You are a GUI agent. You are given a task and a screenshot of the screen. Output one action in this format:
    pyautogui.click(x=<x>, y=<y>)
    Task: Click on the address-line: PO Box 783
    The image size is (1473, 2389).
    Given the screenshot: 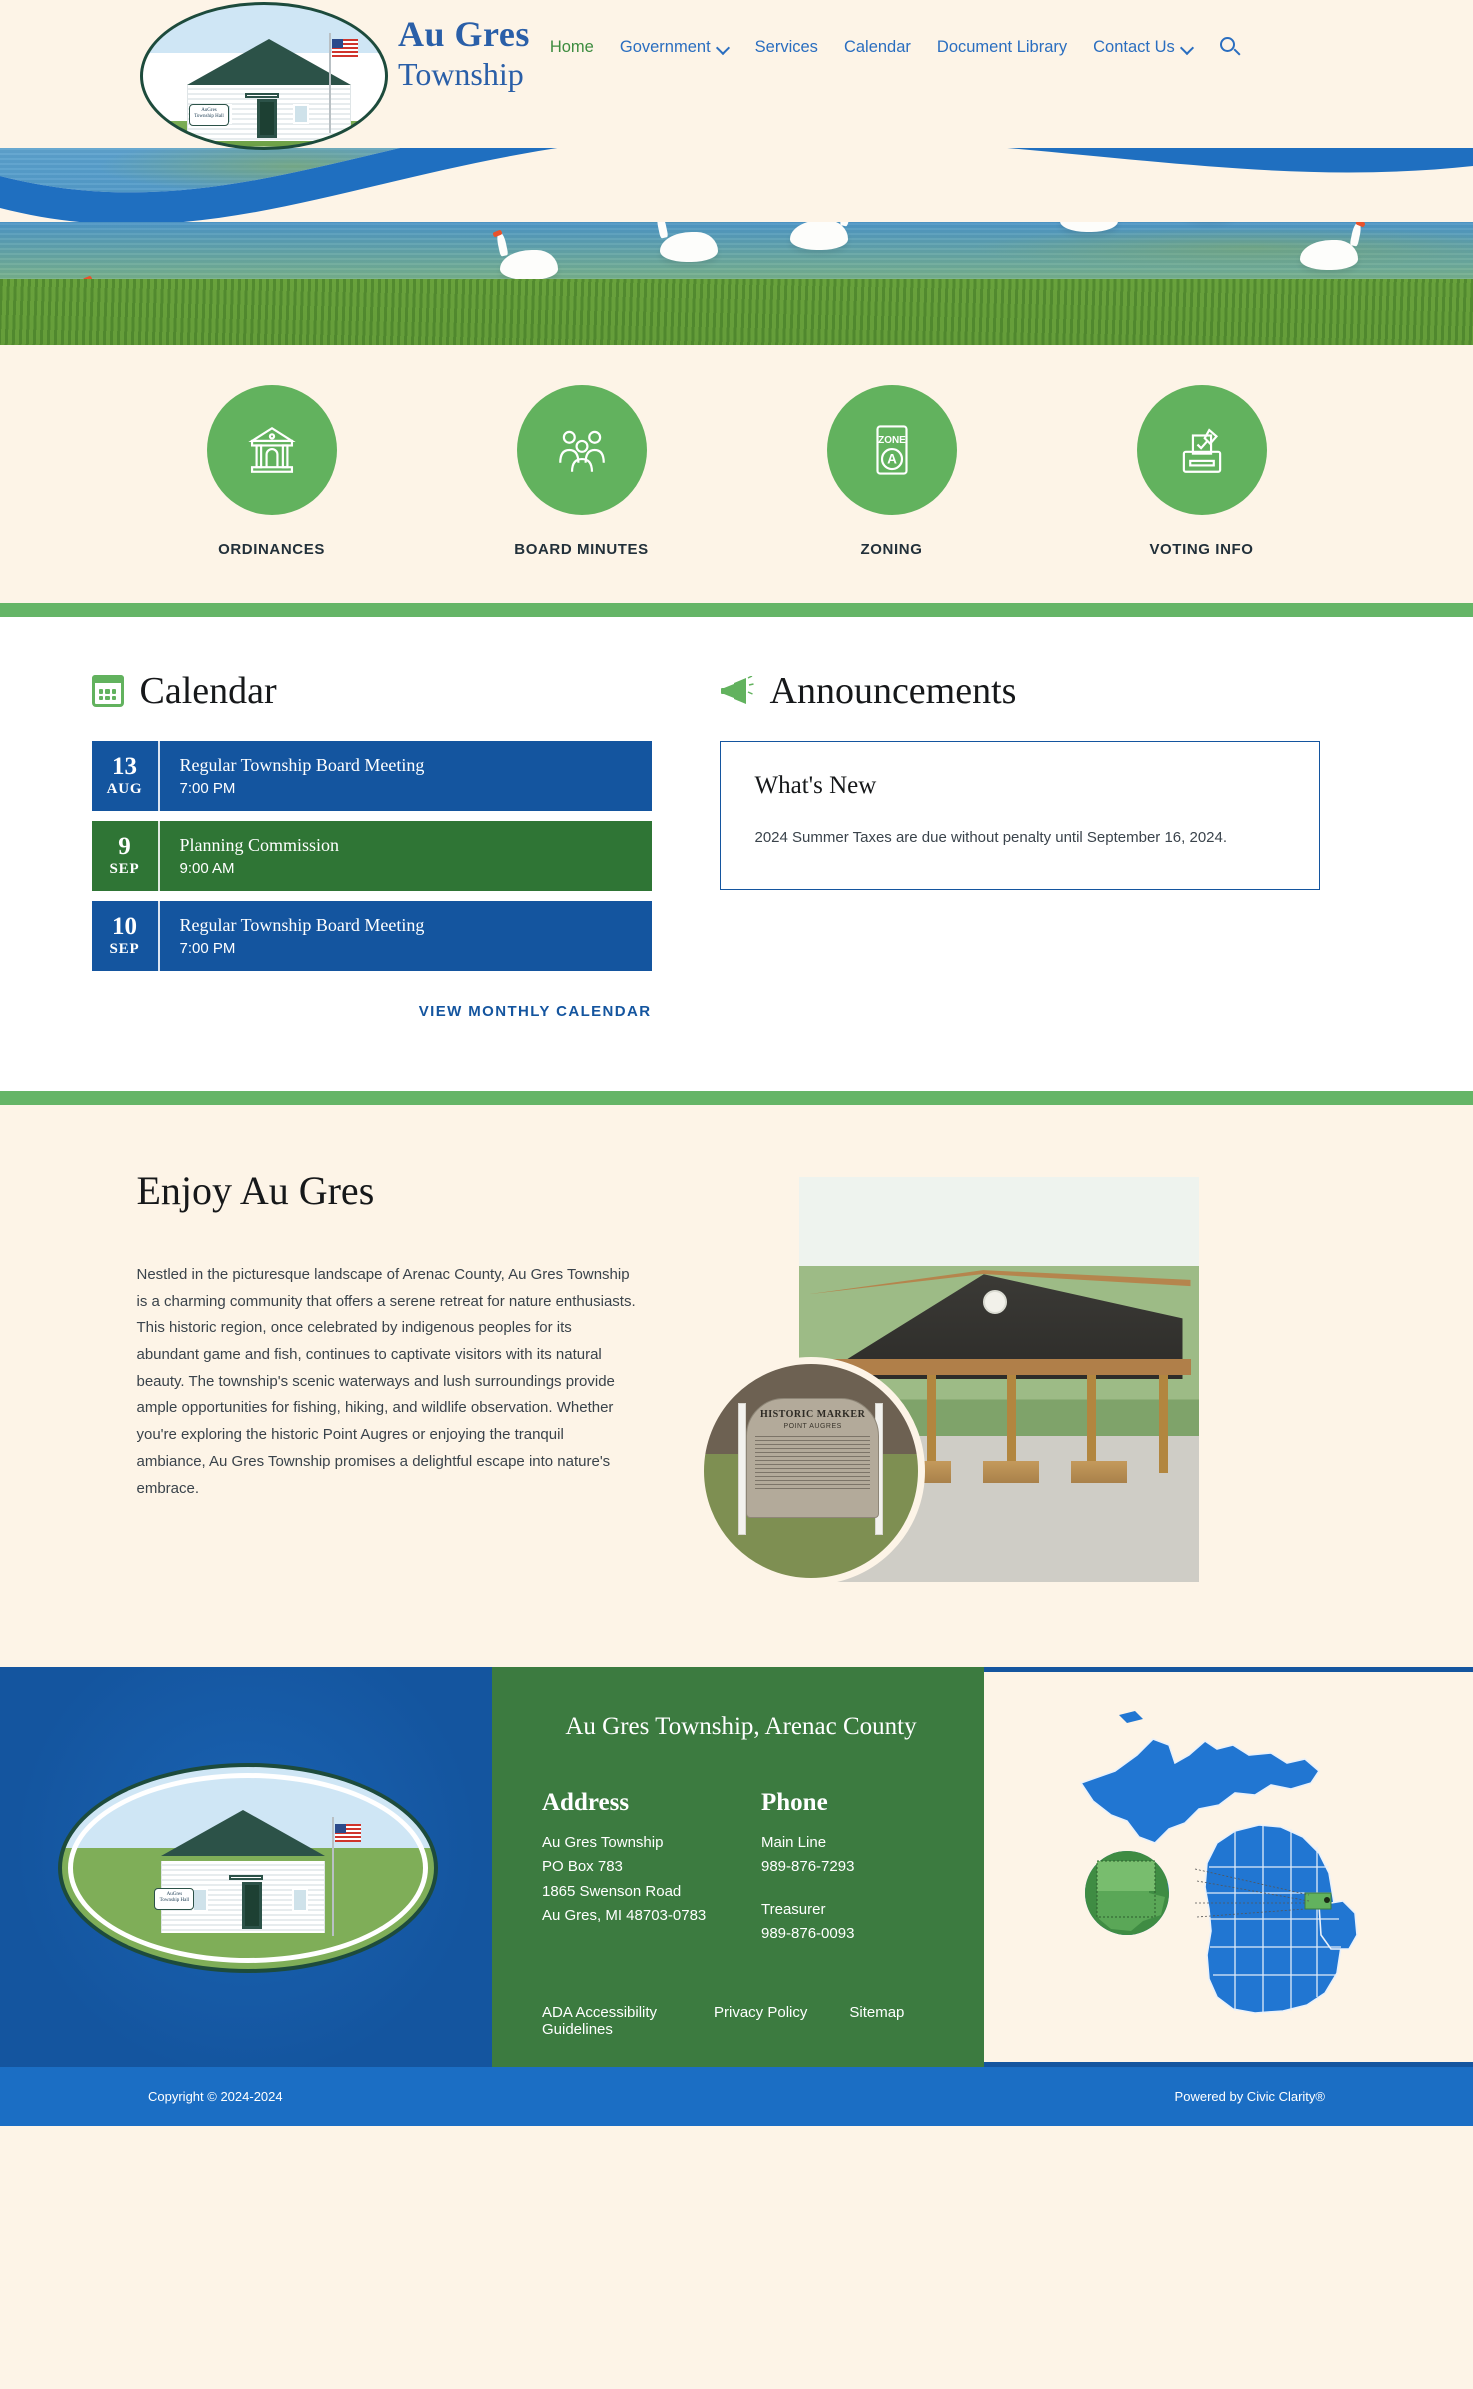 What is the action you would take?
    pyautogui.click(x=582, y=1867)
    